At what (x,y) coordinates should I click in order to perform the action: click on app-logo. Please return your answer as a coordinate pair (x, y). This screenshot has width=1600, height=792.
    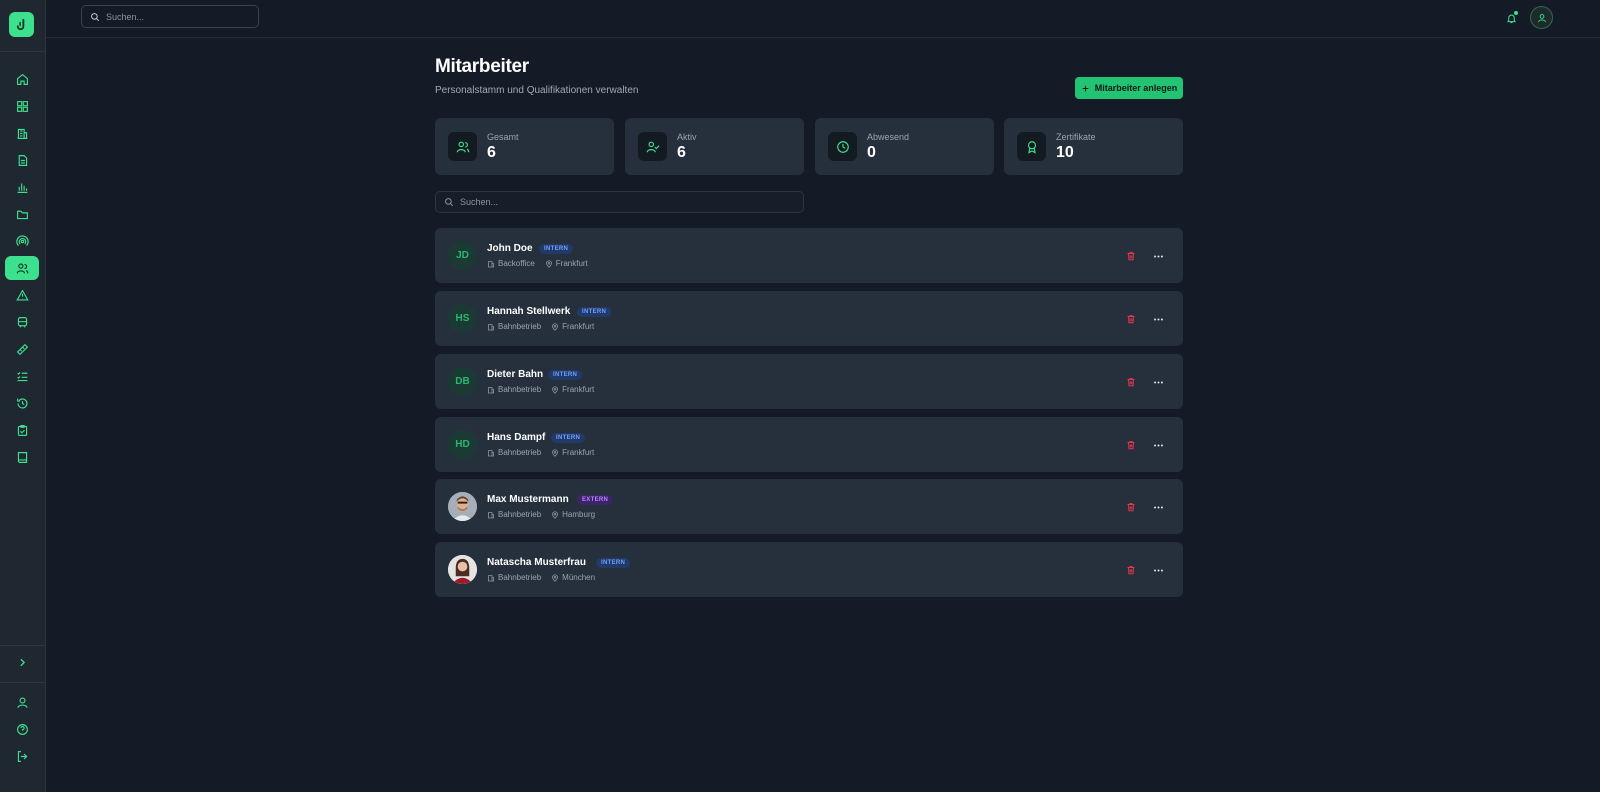
    Looking at the image, I should click on (21, 24).